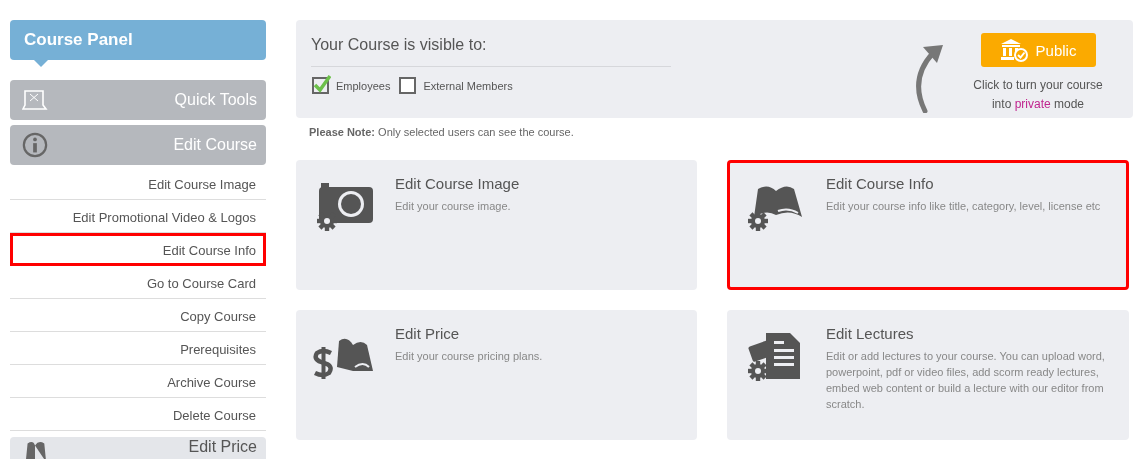 Image resolution: width=1138 pixels, height=459 pixels. I want to click on card-title: Edit Course Info, so click(880, 183).